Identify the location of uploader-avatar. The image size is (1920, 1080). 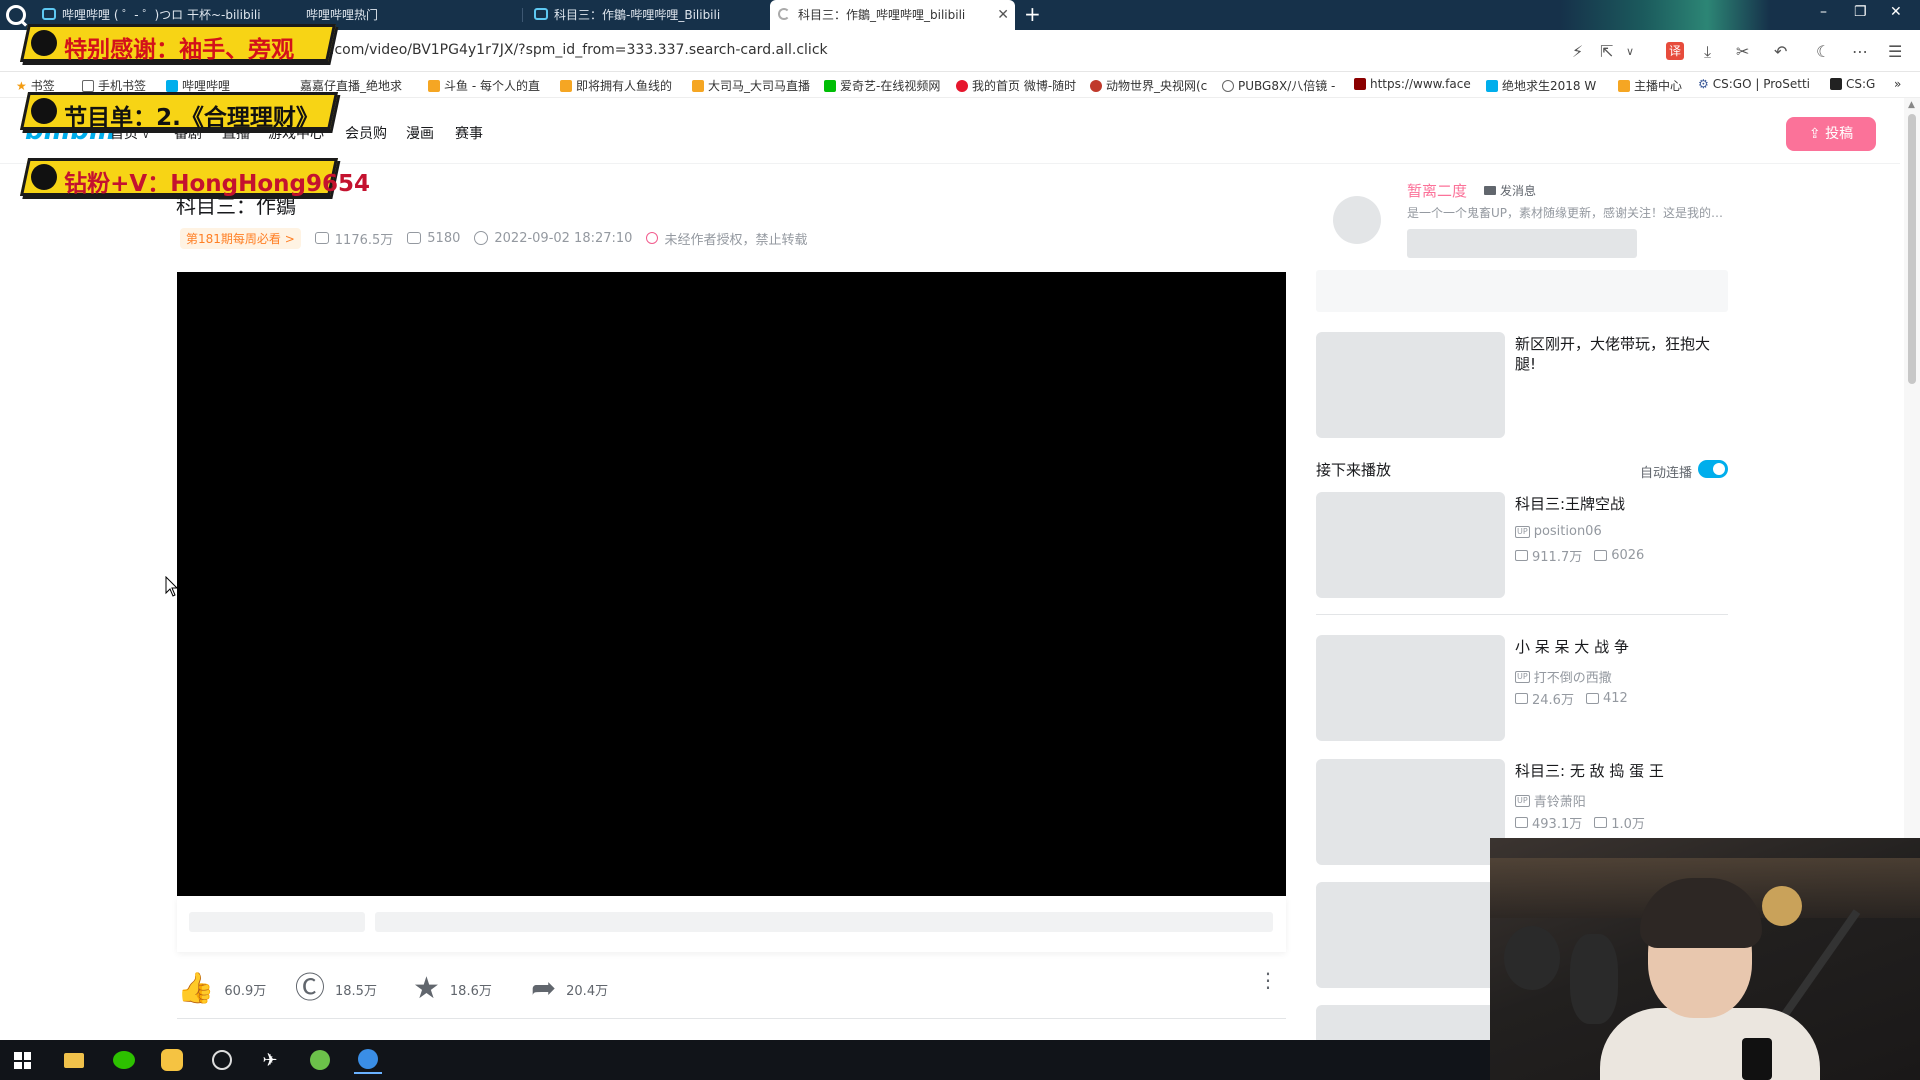
(1357, 220).